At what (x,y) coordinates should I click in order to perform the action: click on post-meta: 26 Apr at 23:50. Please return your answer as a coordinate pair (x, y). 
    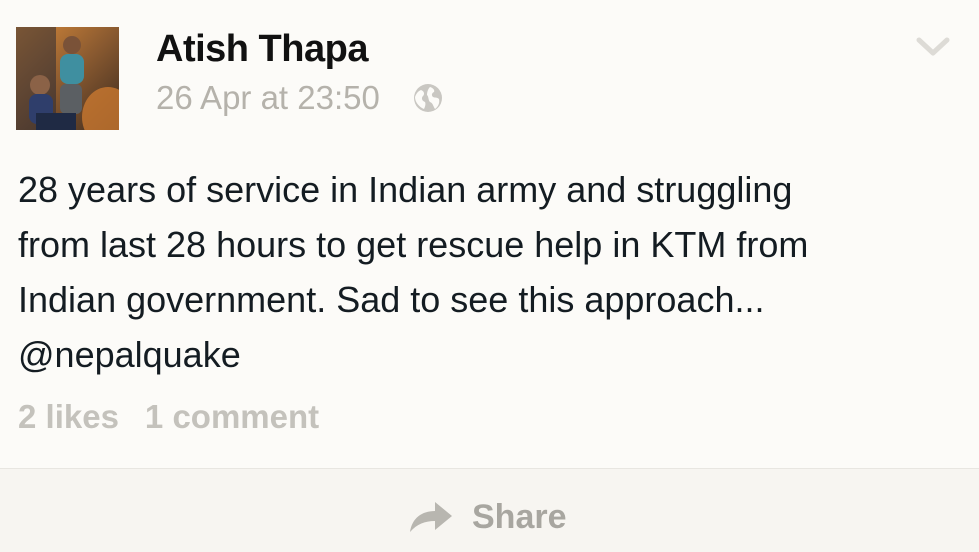
    Looking at the image, I should click on (300, 98).